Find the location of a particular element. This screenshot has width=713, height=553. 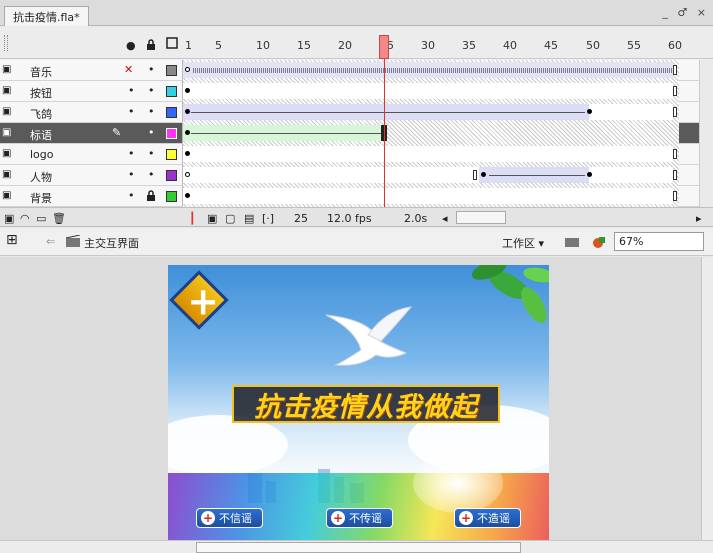

stage-button-no-believe: + 不信谣 is located at coordinates (229, 518).